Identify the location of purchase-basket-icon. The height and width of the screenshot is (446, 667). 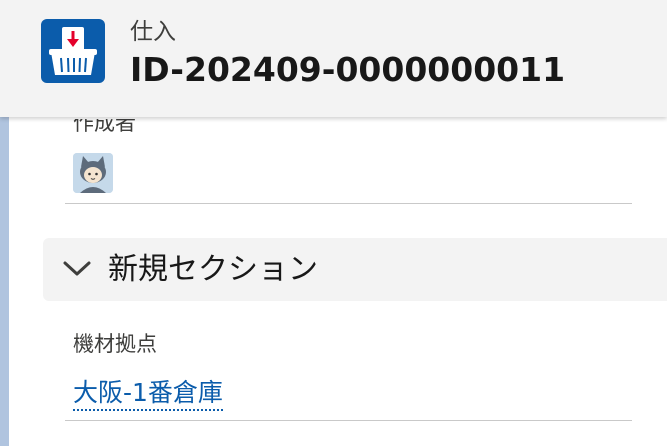
(73, 51).